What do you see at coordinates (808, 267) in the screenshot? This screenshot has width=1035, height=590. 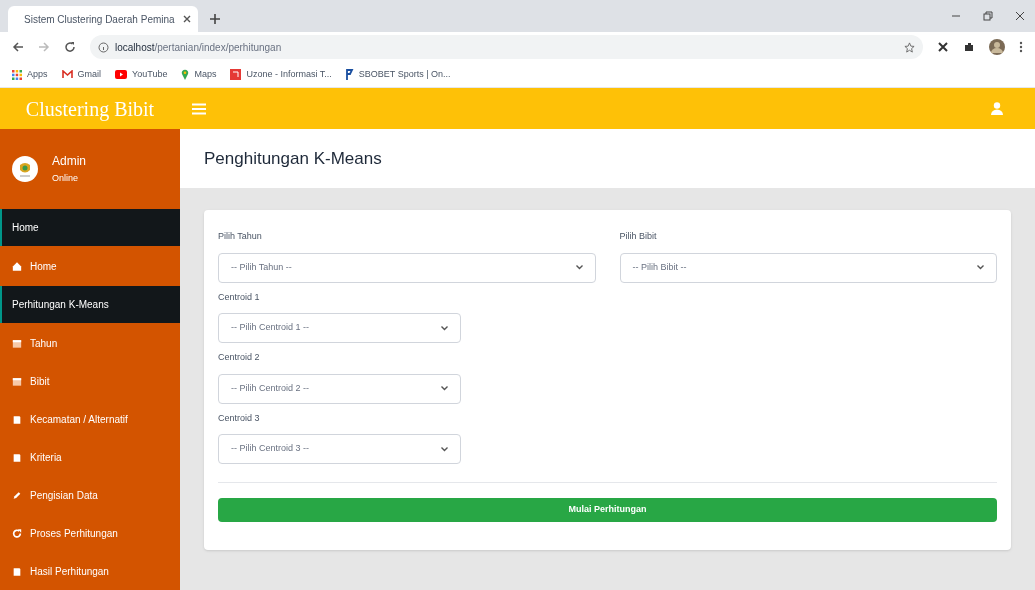 I see `select-field: -- Pilih Bibit --` at bounding box center [808, 267].